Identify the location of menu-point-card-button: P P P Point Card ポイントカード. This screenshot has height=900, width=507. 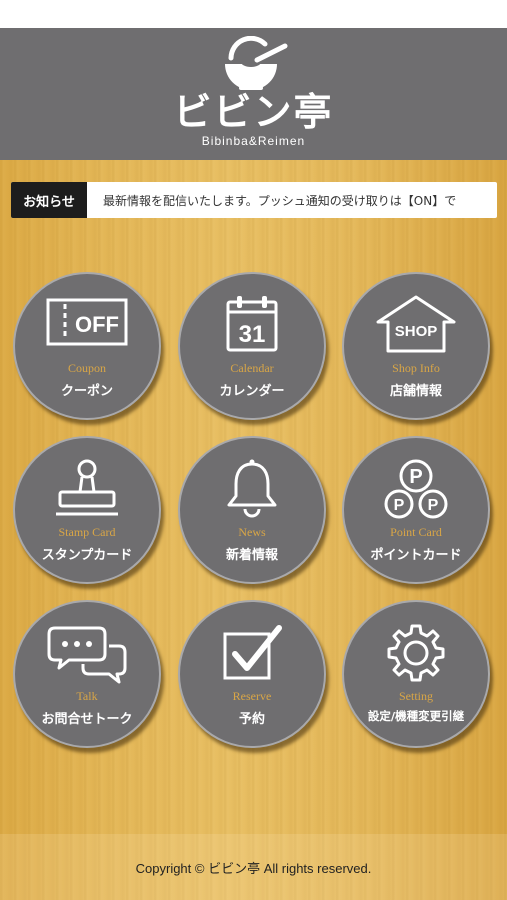
(416, 510).